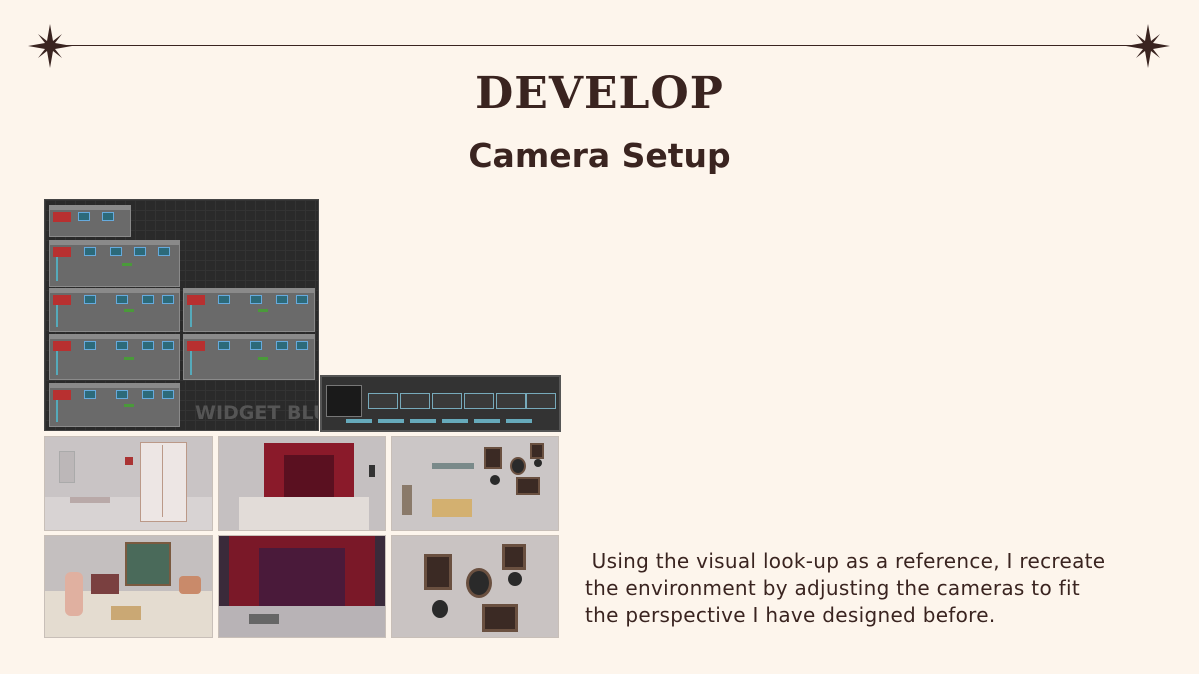 The height and width of the screenshot is (674, 1199). What do you see at coordinates (599, 93) in the screenshot?
I see `page-title: DEVELOP` at bounding box center [599, 93].